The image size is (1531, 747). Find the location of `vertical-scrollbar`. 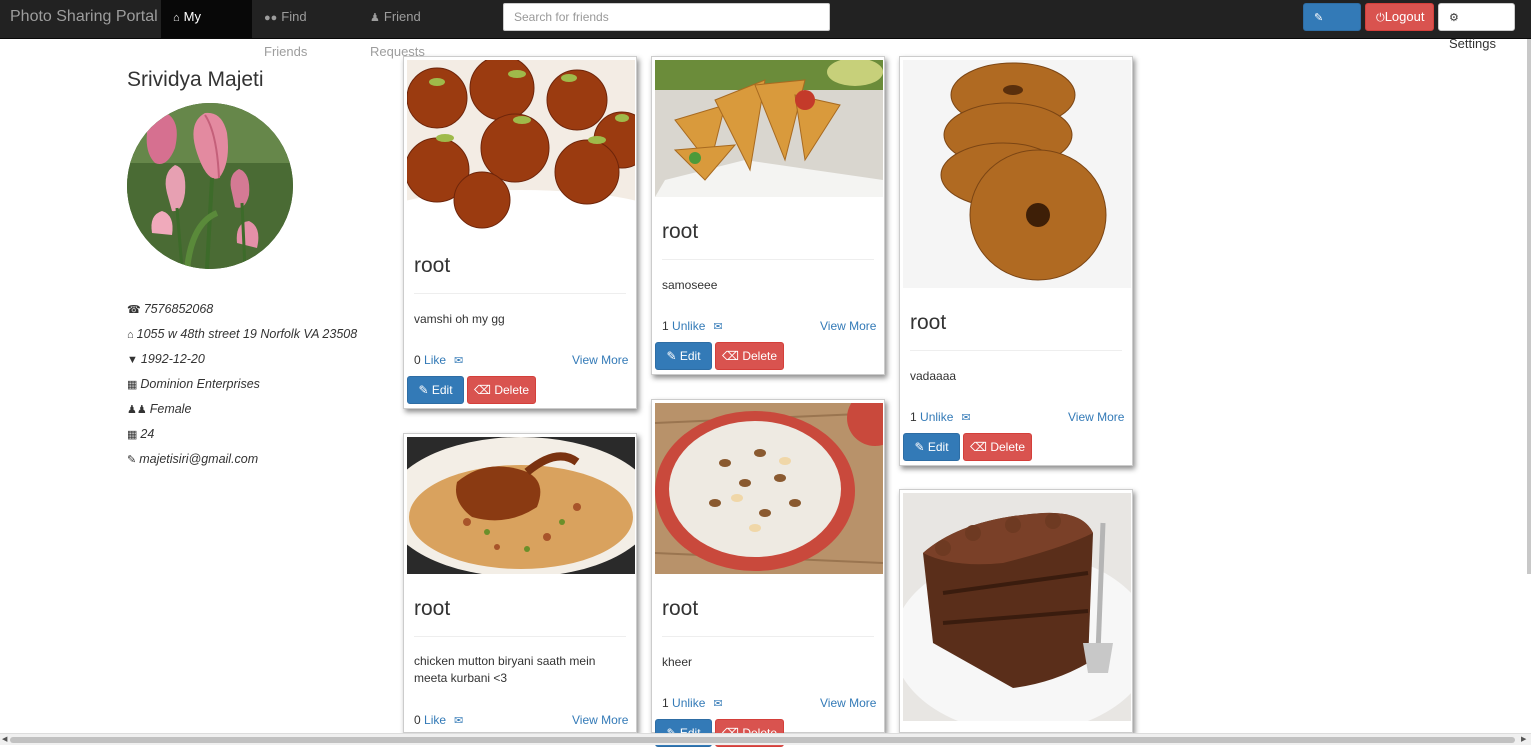

vertical-scrollbar is located at coordinates (1529, 306).